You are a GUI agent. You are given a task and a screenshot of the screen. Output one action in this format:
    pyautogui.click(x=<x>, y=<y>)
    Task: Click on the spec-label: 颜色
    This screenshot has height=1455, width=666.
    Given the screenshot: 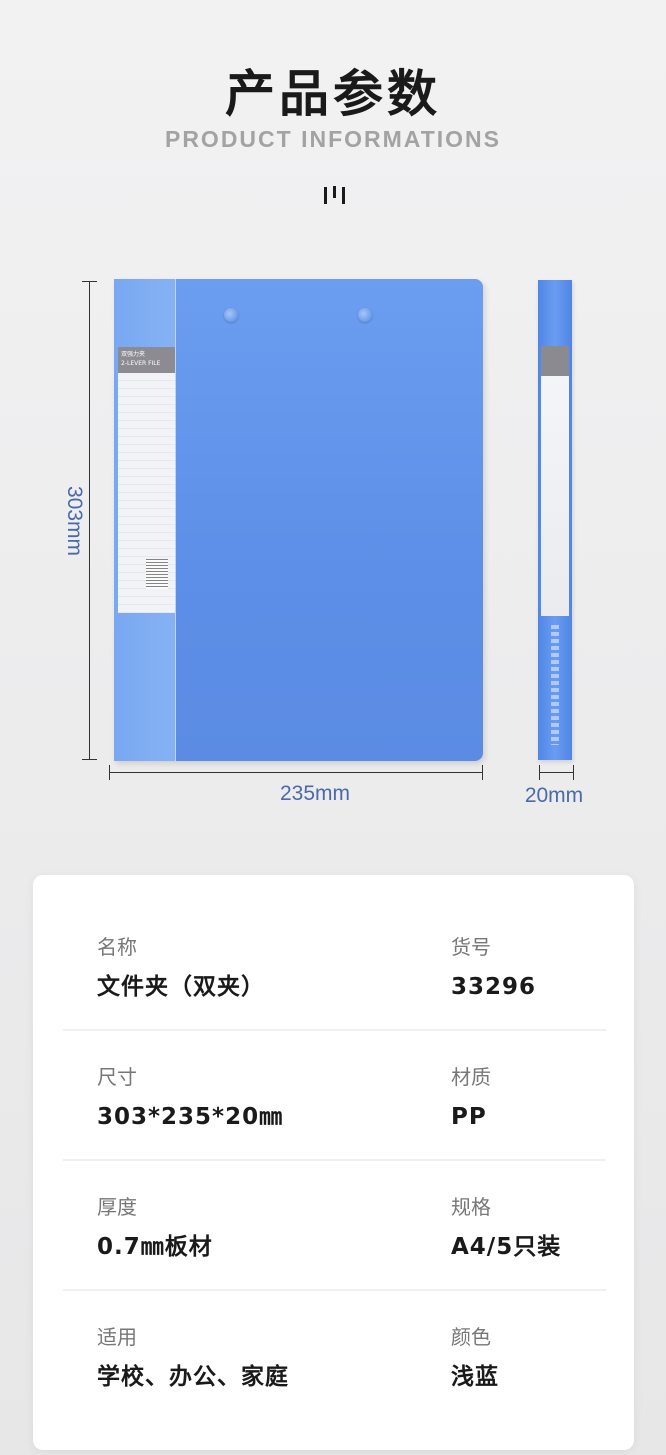 What is the action you would take?
    pyautogui.click(x=471, y=1337)
    